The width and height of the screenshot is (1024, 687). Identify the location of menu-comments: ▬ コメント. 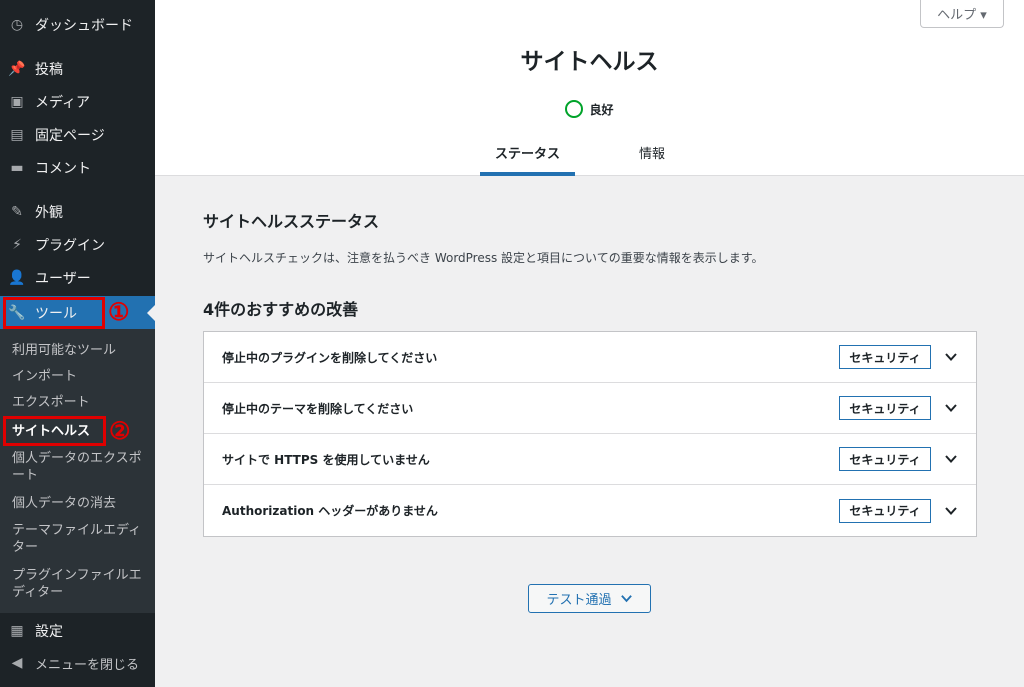
(77, 168).